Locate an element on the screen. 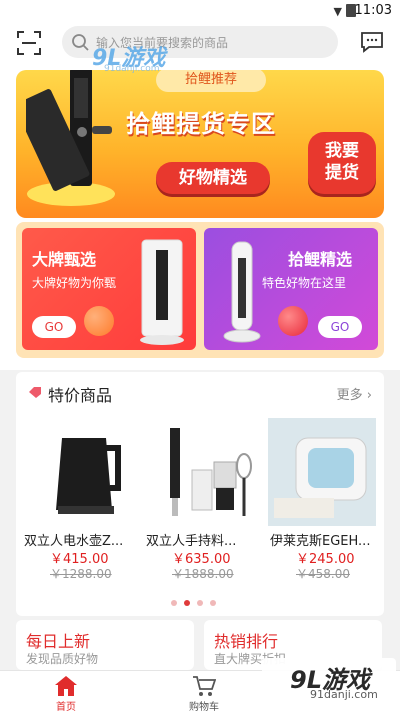  card-title: 每日上新 is located at coordinates (58, 641).